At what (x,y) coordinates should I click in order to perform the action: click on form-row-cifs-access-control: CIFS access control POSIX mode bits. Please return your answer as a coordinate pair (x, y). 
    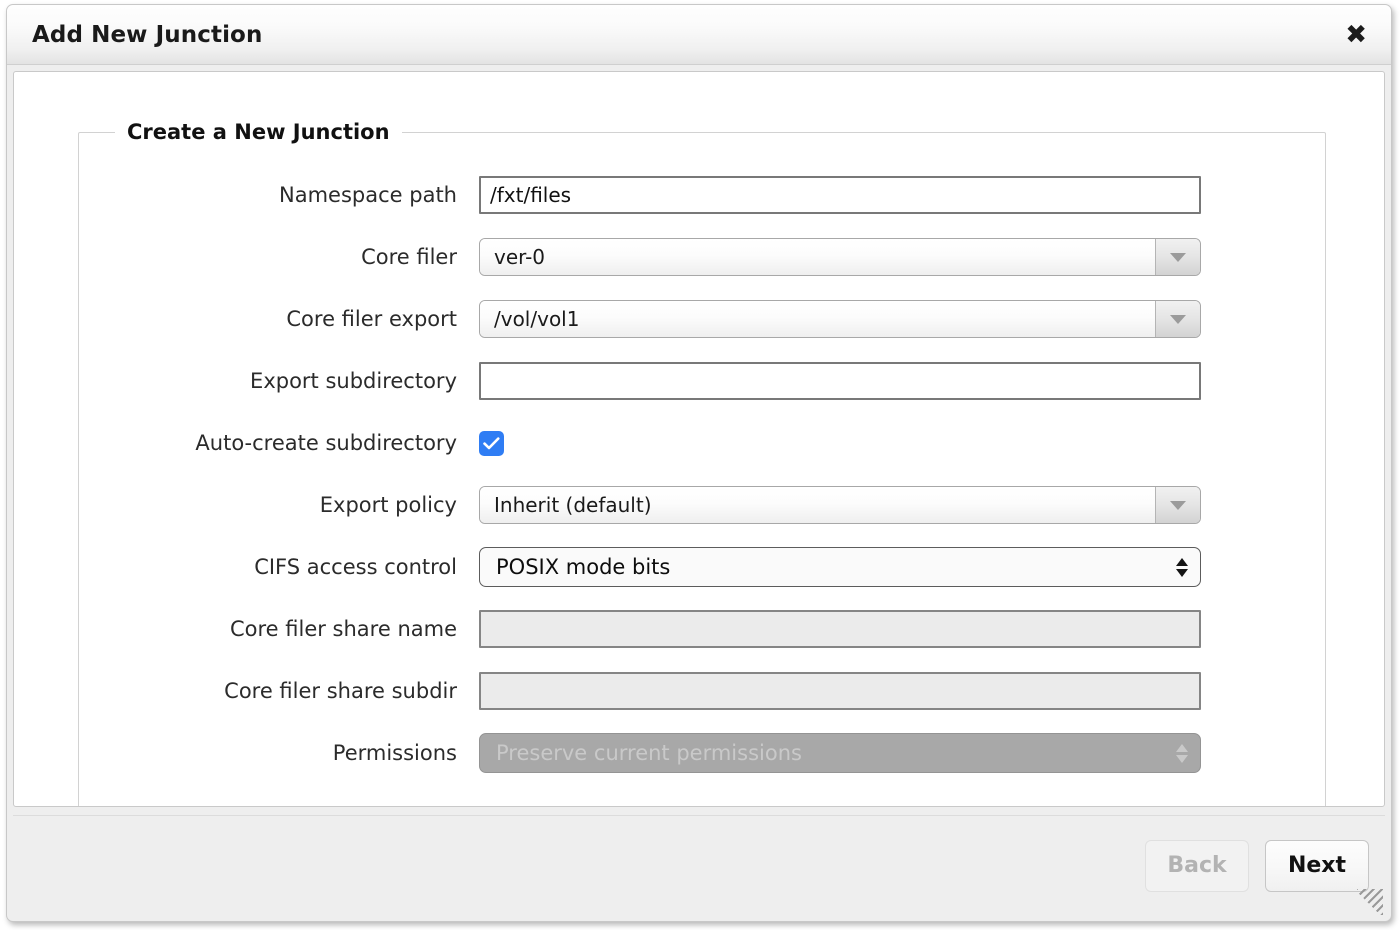
    Looking at the image, I should click on (702, 567).